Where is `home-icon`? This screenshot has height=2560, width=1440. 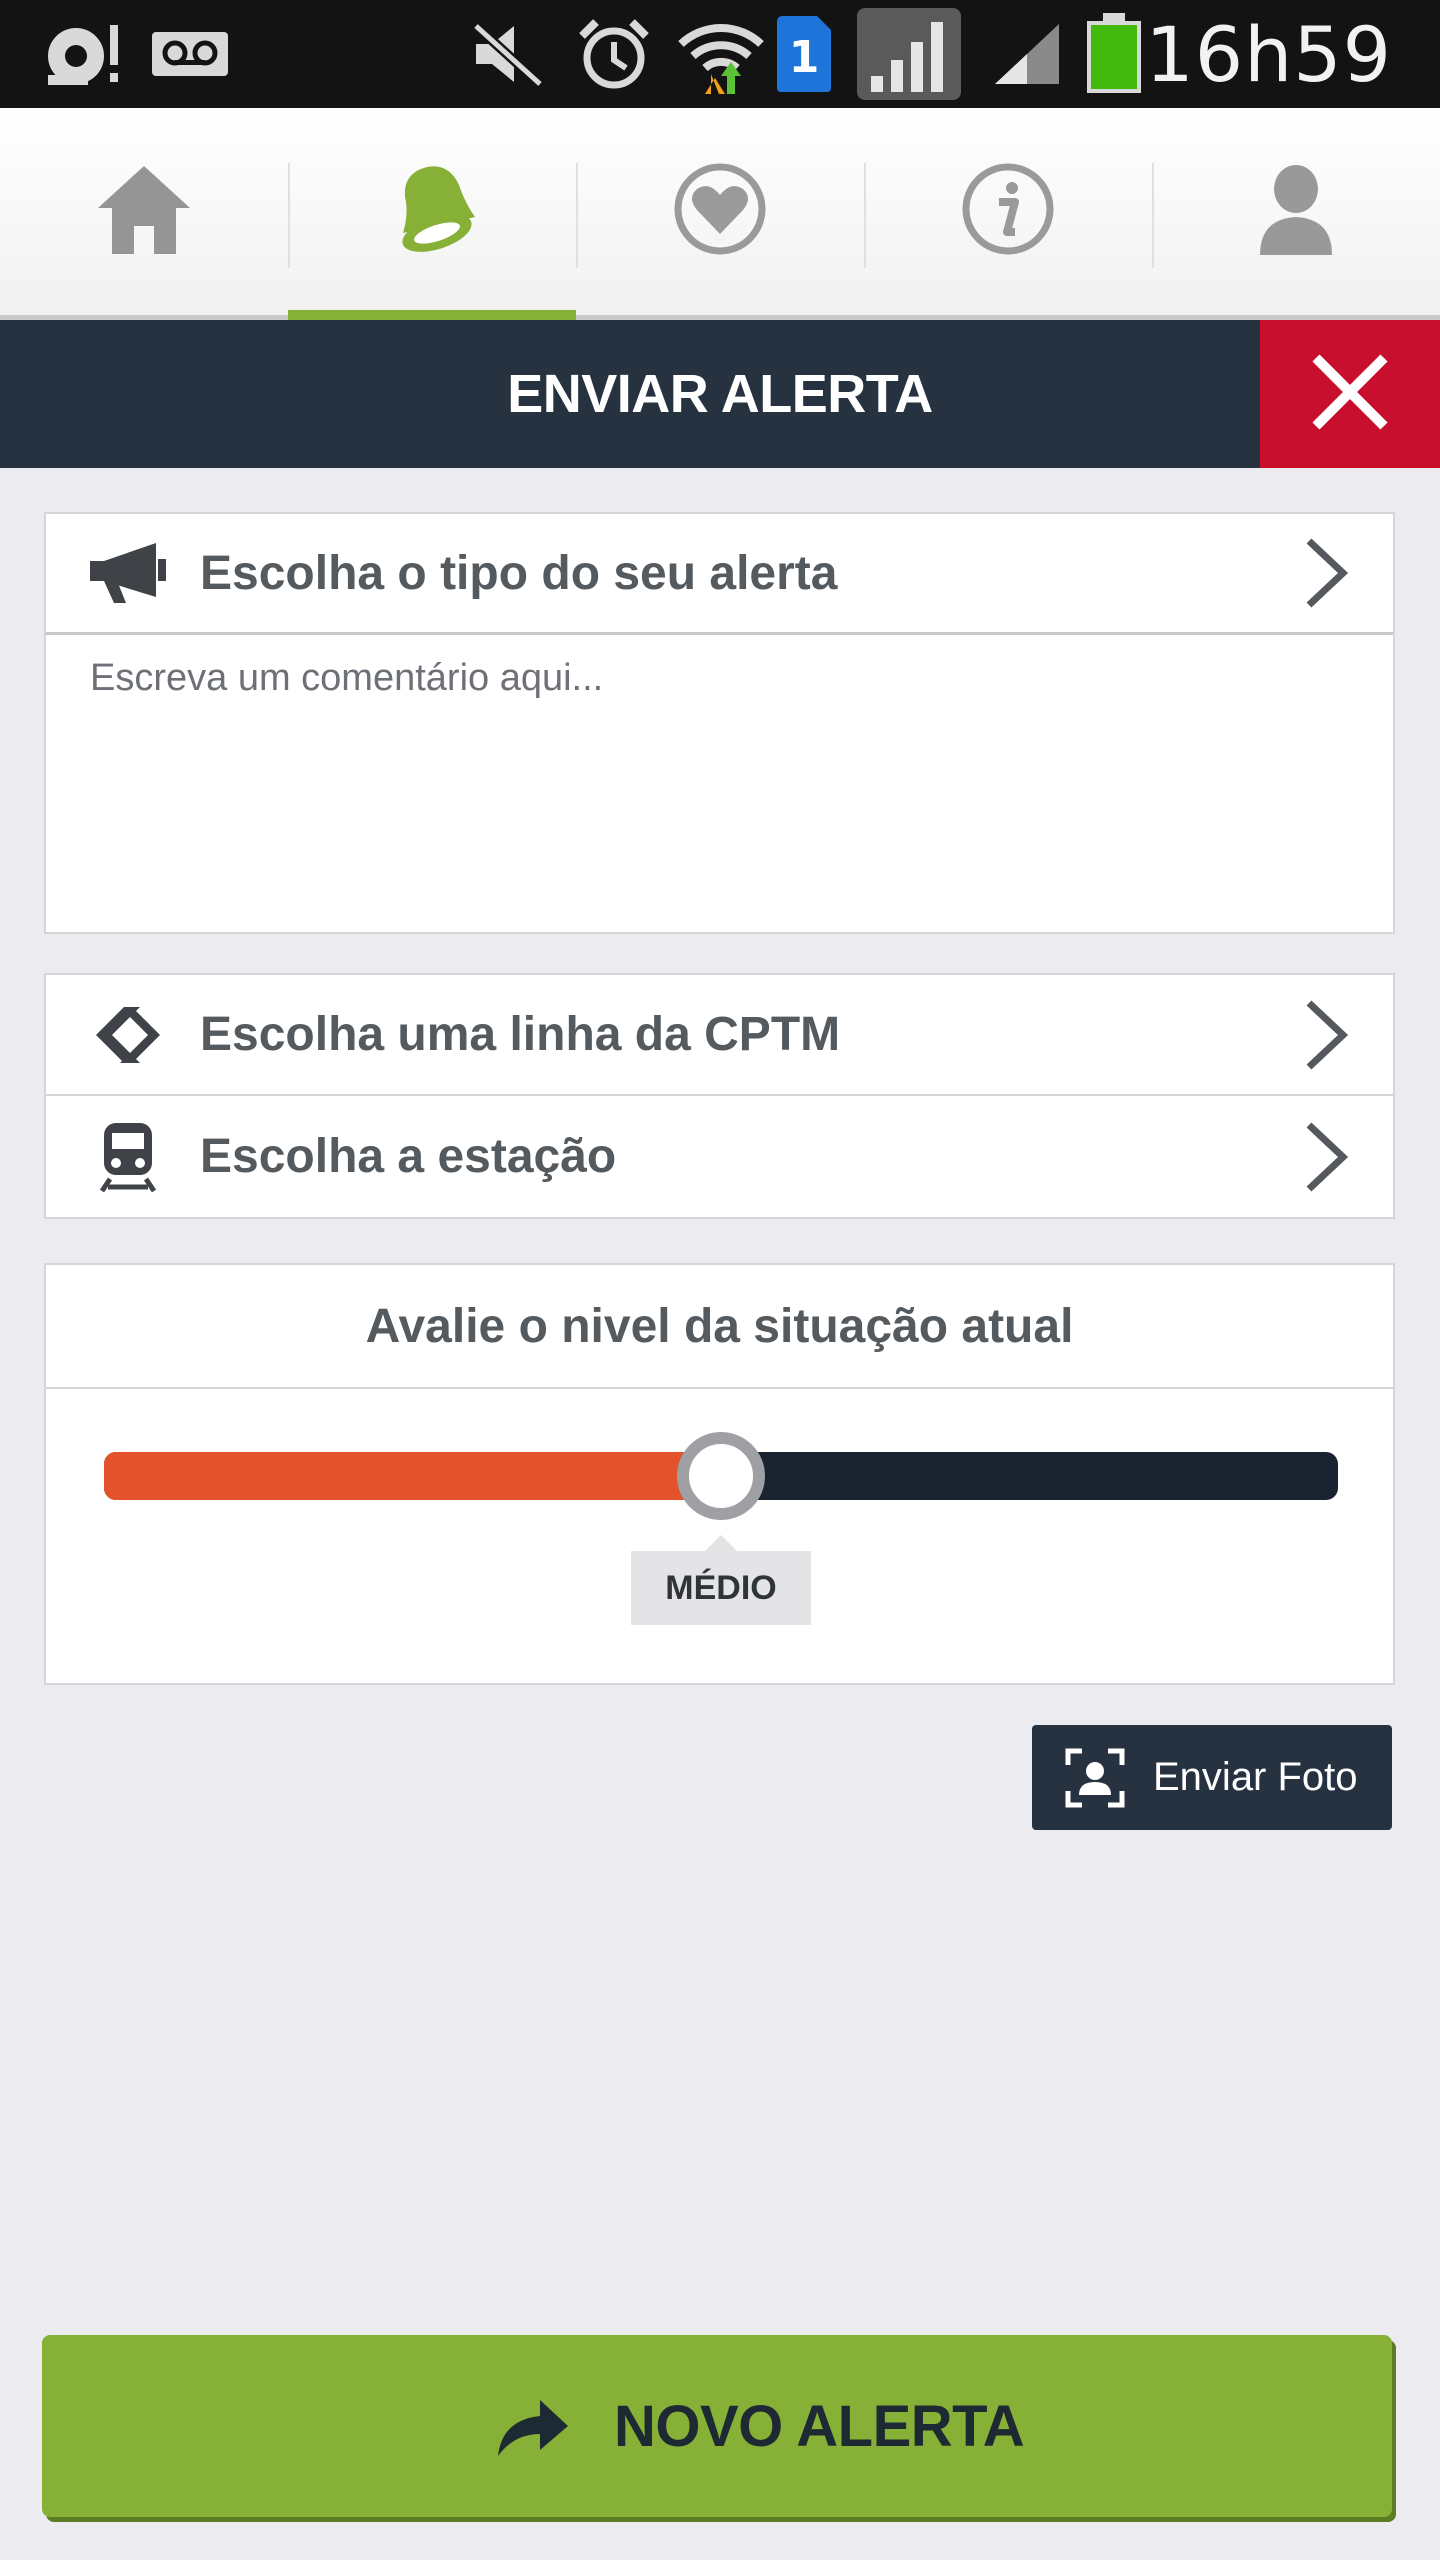
home-icon is located at coordinates (144, 211).